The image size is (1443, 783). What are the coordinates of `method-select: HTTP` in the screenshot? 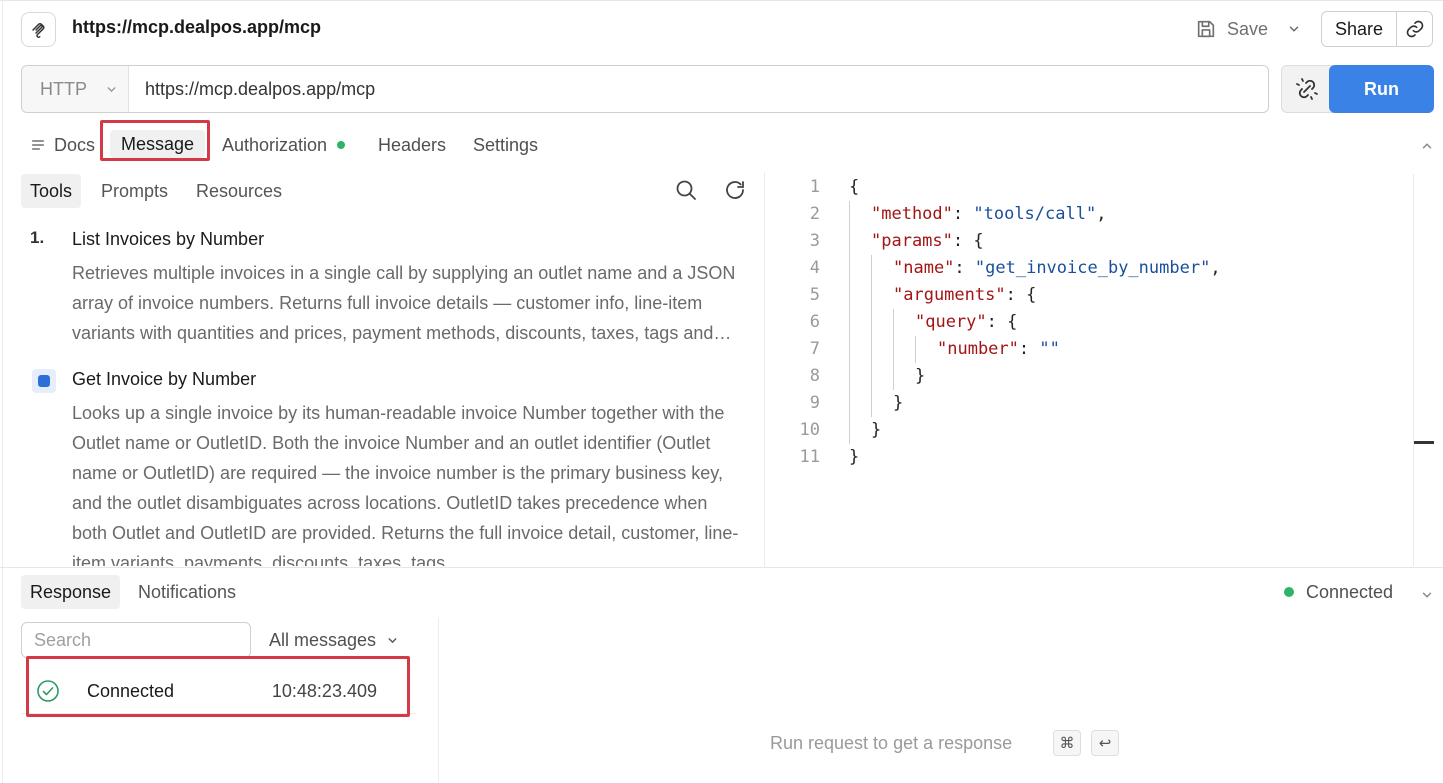 It's located at (75, 89).